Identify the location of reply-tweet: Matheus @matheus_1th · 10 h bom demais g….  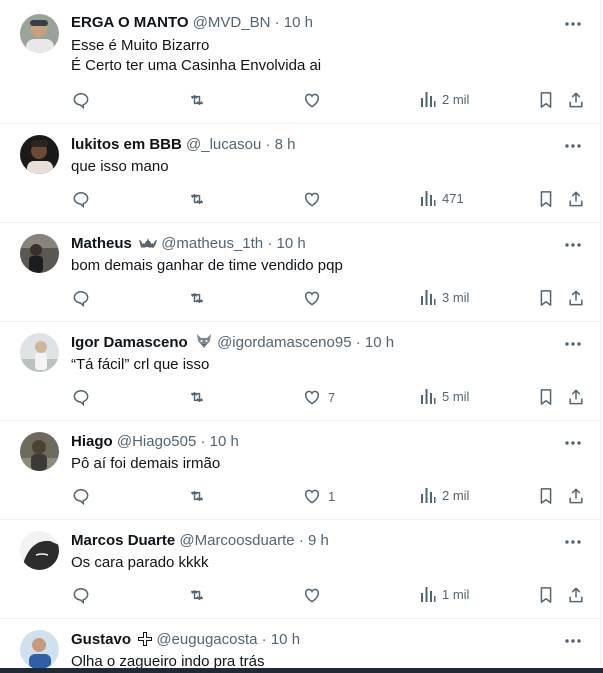
(300, 272).